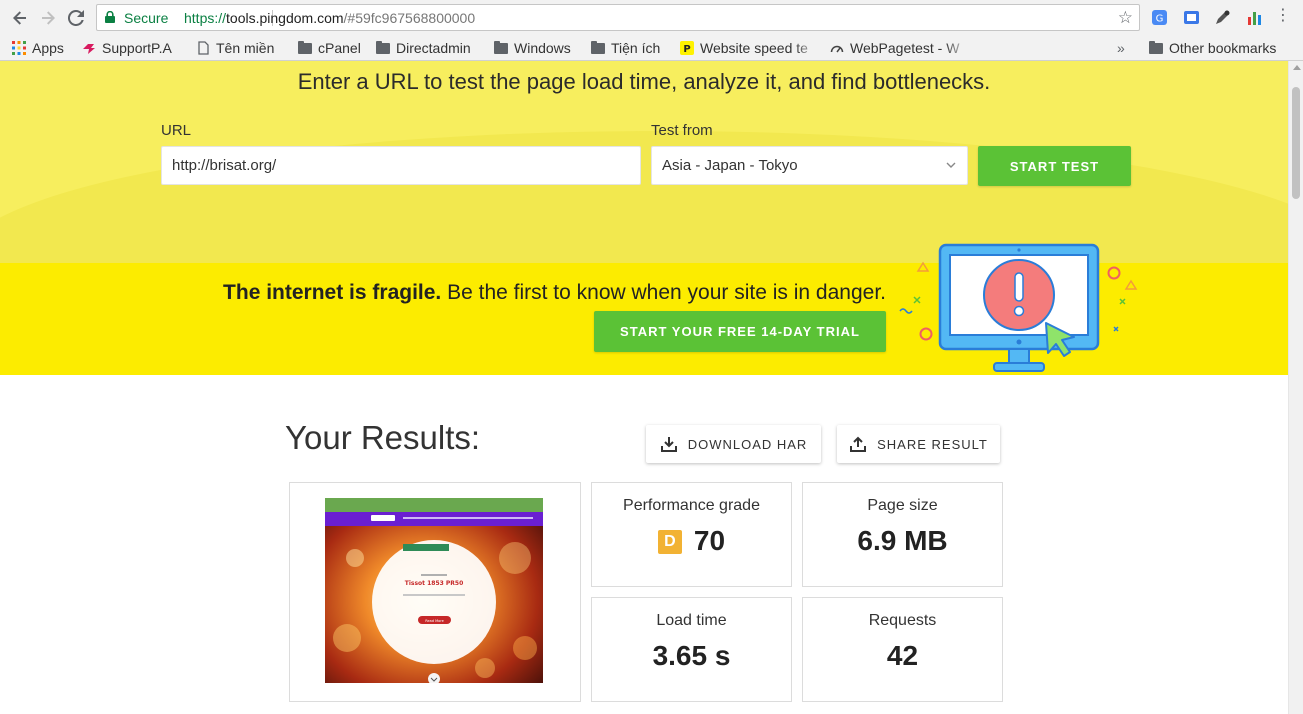 This screenshot has height=714, width=1303. I want to click on page-scrollbar, so click(1295, 387).